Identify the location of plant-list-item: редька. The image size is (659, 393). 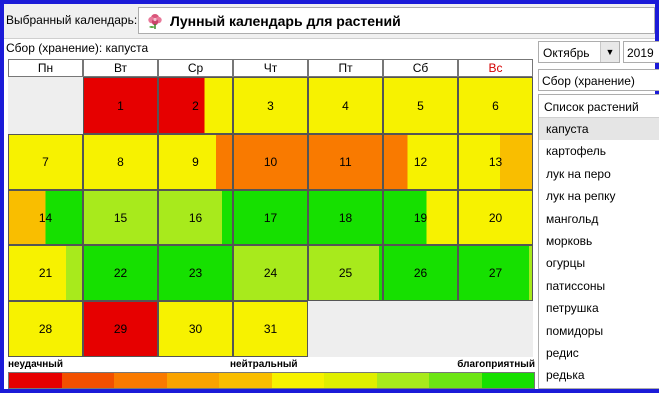
(599, 375).